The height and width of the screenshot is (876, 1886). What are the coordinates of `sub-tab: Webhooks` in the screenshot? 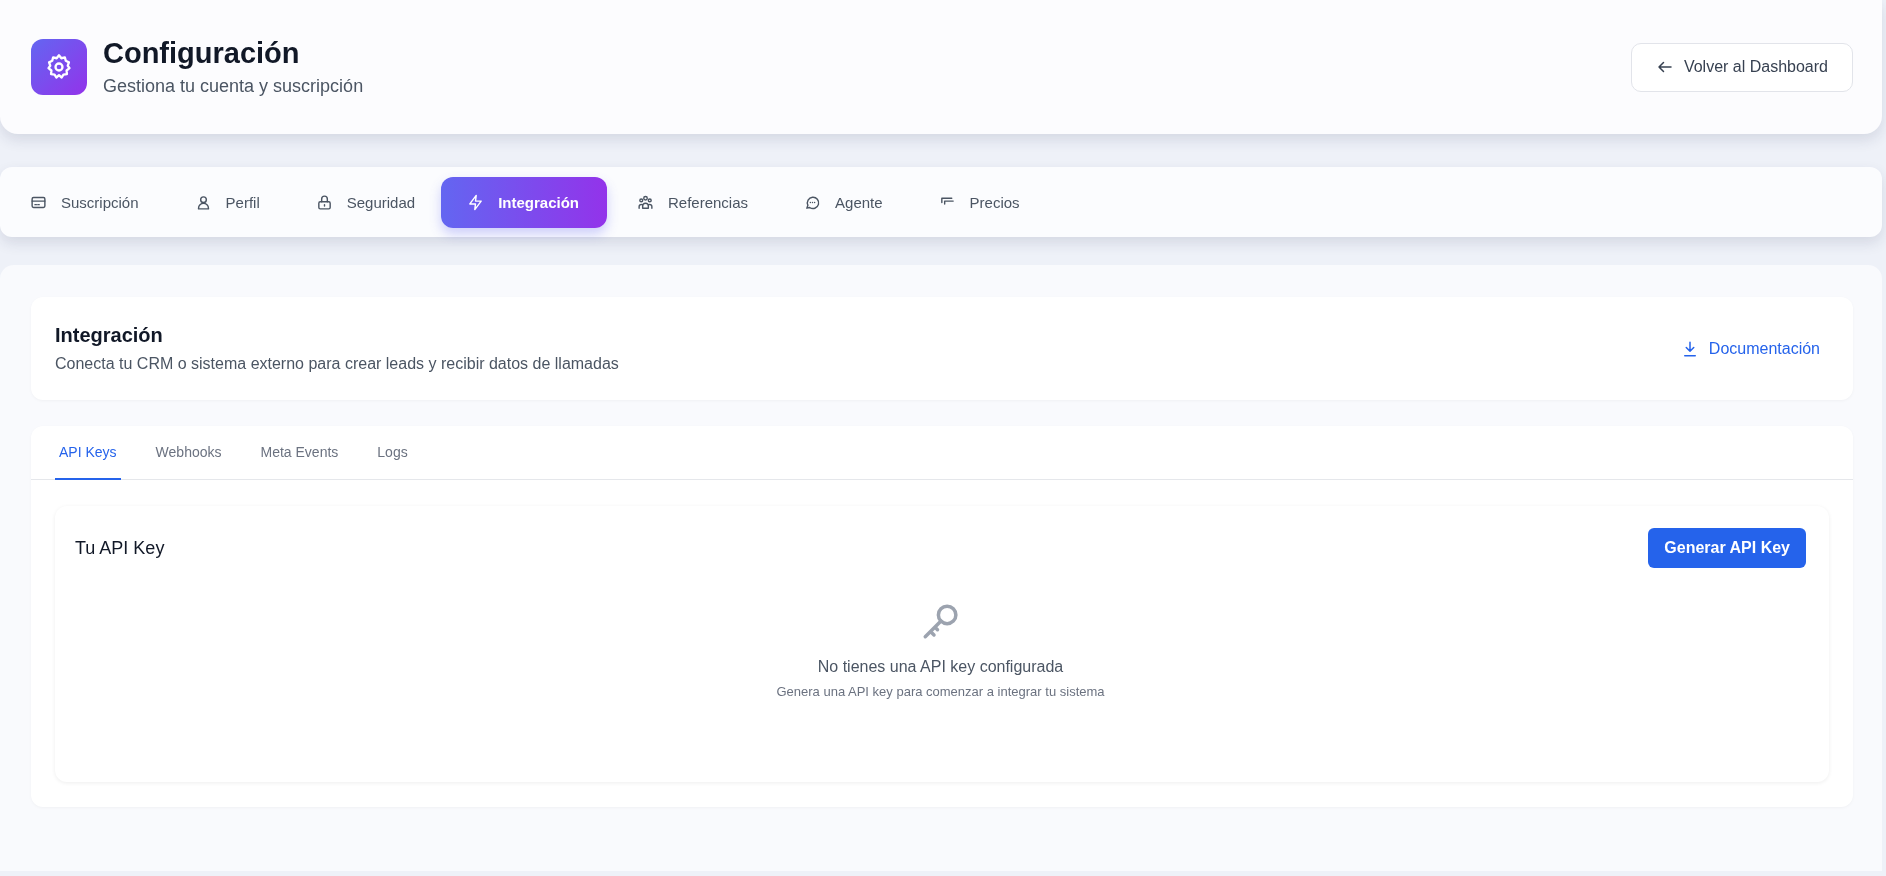 It's located at (188, 453).